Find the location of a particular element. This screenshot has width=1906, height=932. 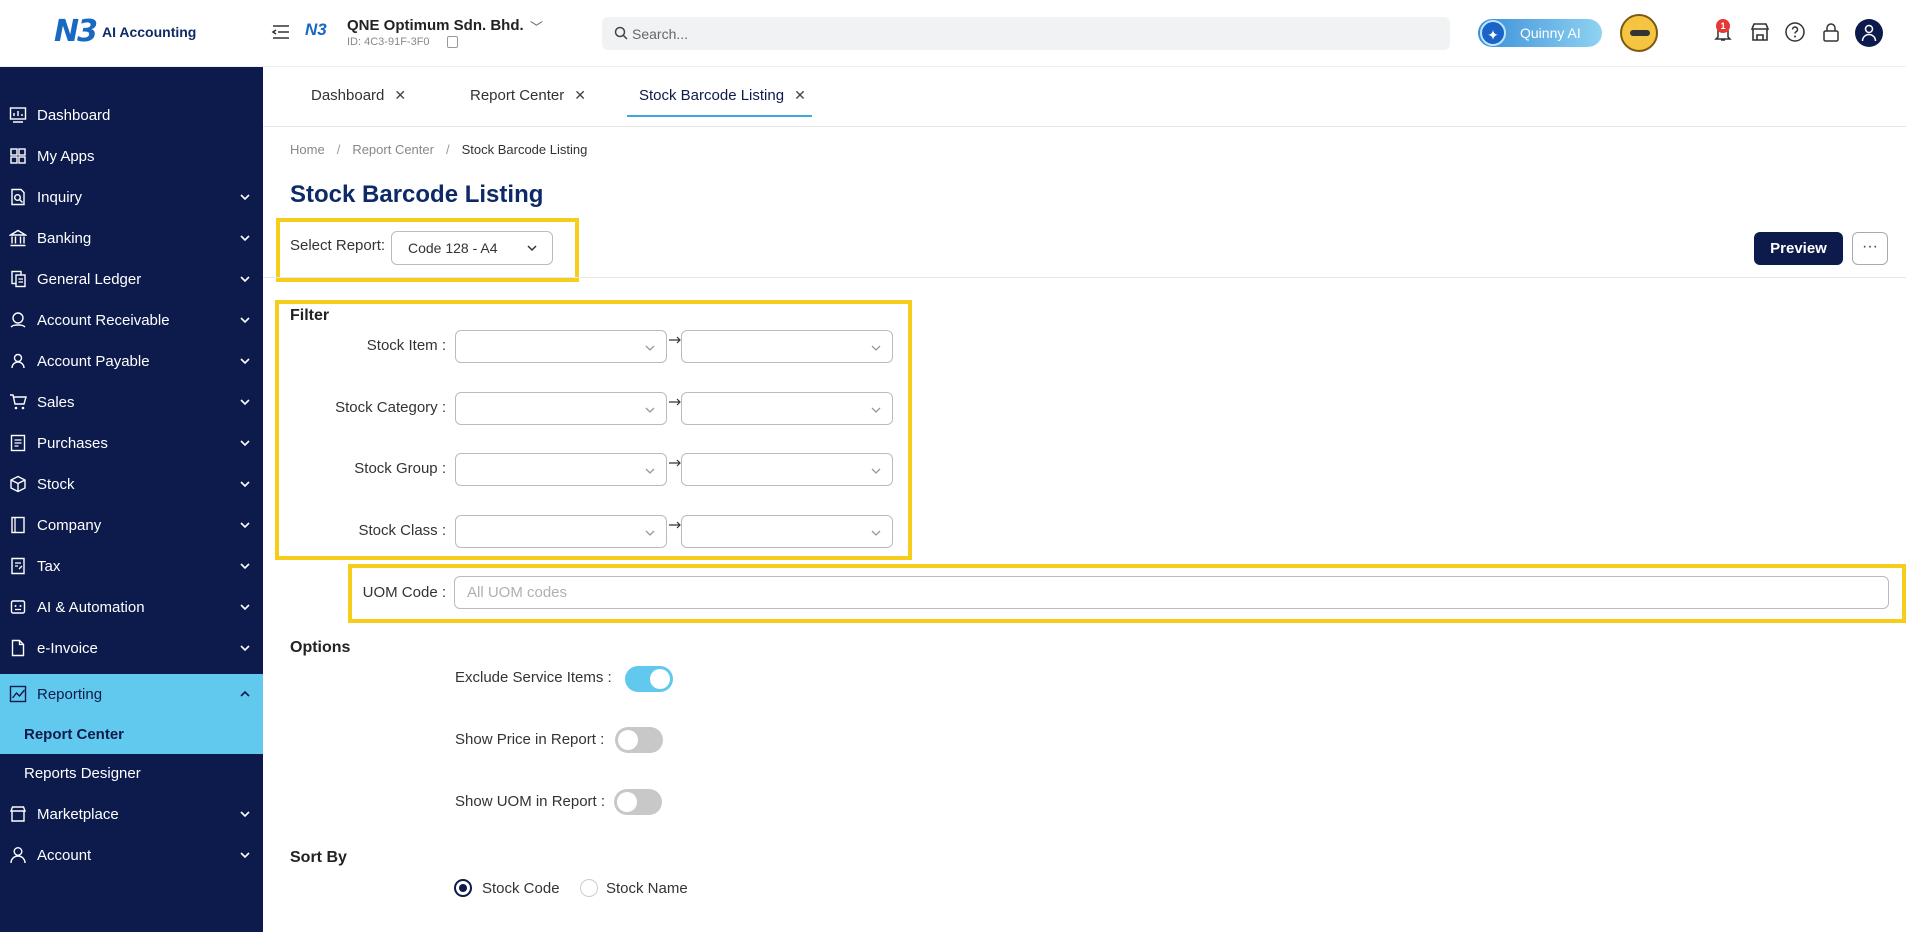

tab-report-center: Report Center ✕ is located at coordinates (528, 102).